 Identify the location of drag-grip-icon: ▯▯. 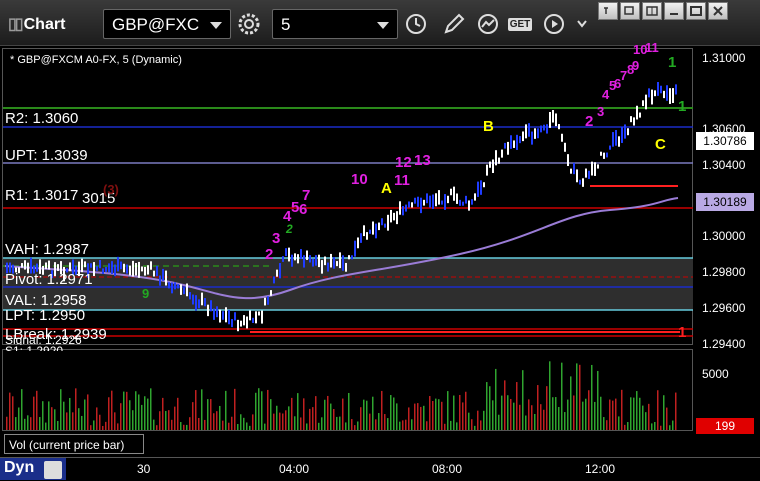
(16, 24).